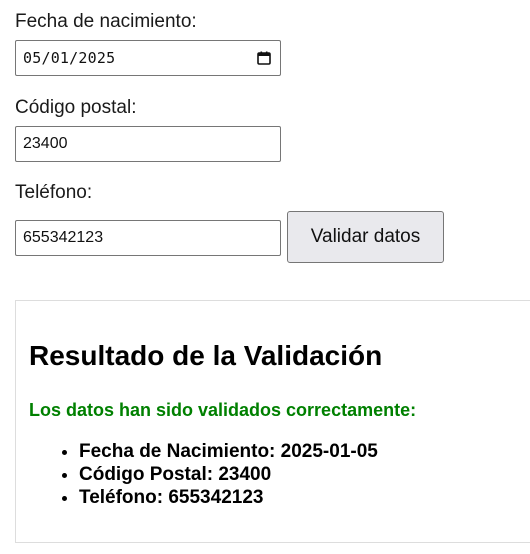 This screenshot has height=554, width=530. What do you see at coordinates (365, 237) in the screenshot?
I see `validate-button: Validar datos` at bounding box center [365, 237].